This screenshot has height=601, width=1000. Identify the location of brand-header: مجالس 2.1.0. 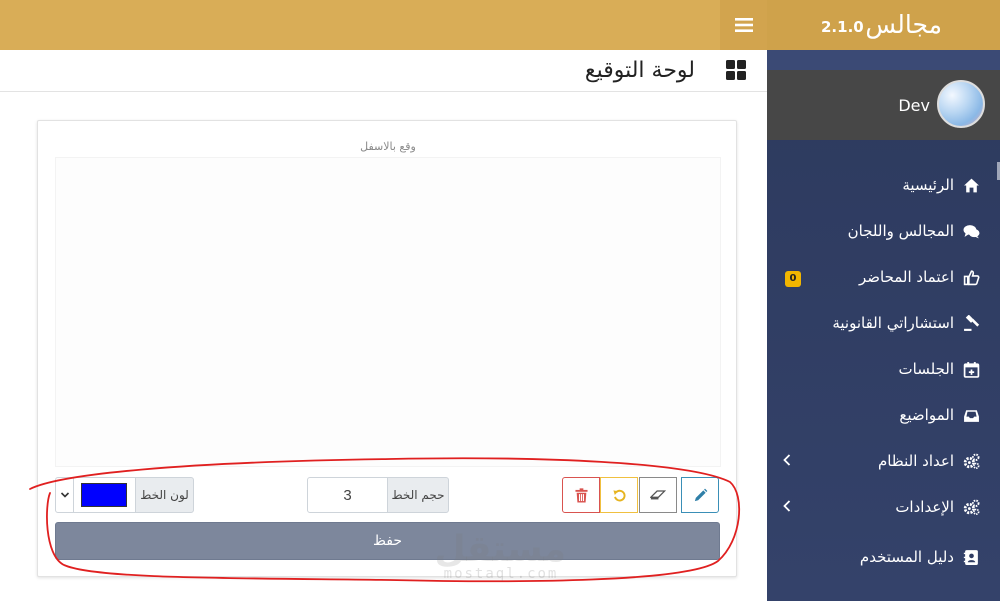
(883, 25).